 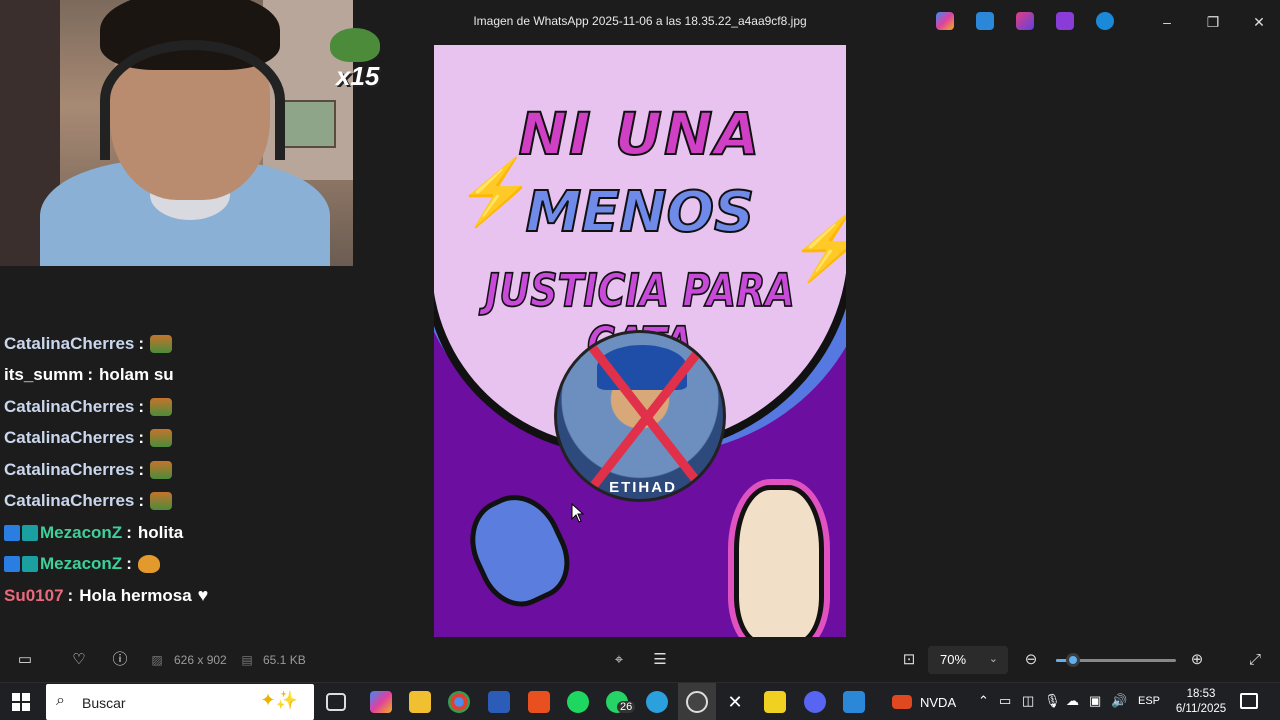 I want to click on close-button: ✕, so click(x=1258, y=22).